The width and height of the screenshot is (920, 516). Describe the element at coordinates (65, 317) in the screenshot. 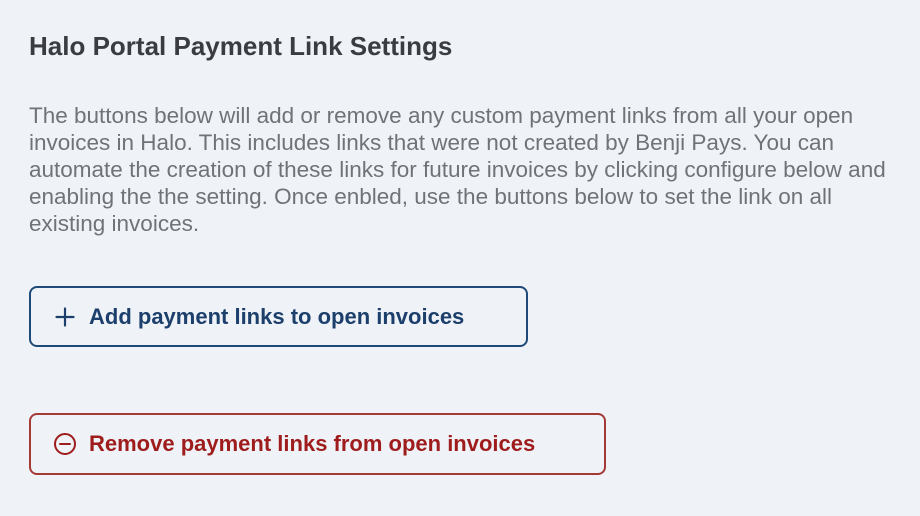

I see `plus-icon` at that location.